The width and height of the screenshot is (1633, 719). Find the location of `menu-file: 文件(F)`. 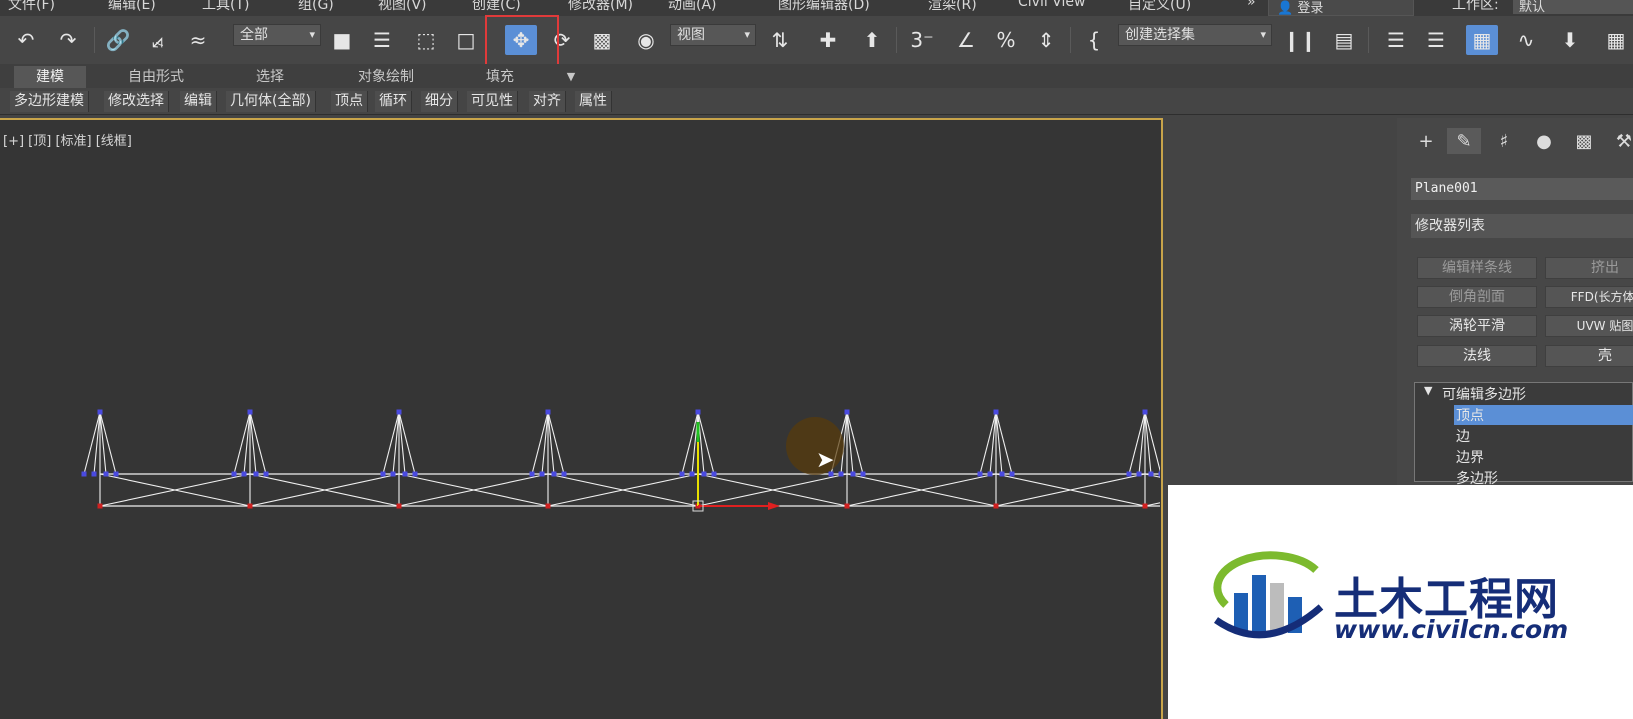

menu-file: 文件(F) is located at coordinates (31, 7).